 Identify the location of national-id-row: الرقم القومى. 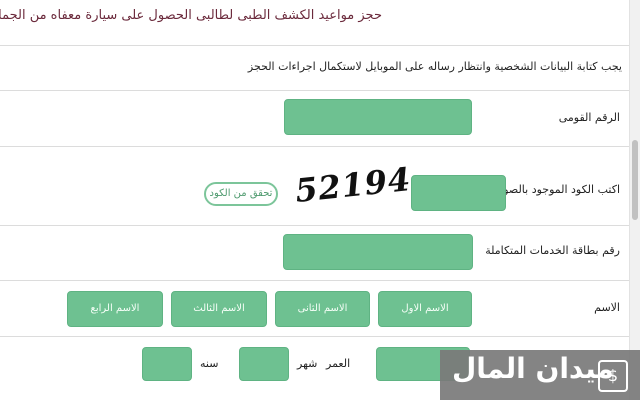
(315, 119).